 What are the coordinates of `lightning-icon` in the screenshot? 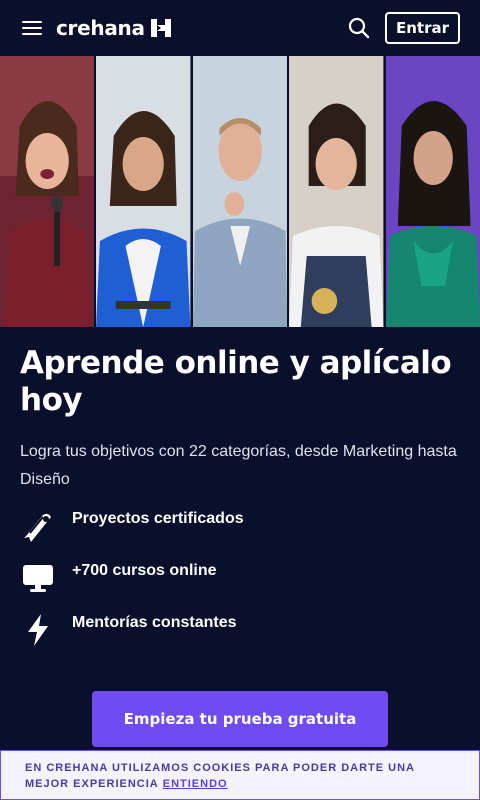 It's located at (38, 630).